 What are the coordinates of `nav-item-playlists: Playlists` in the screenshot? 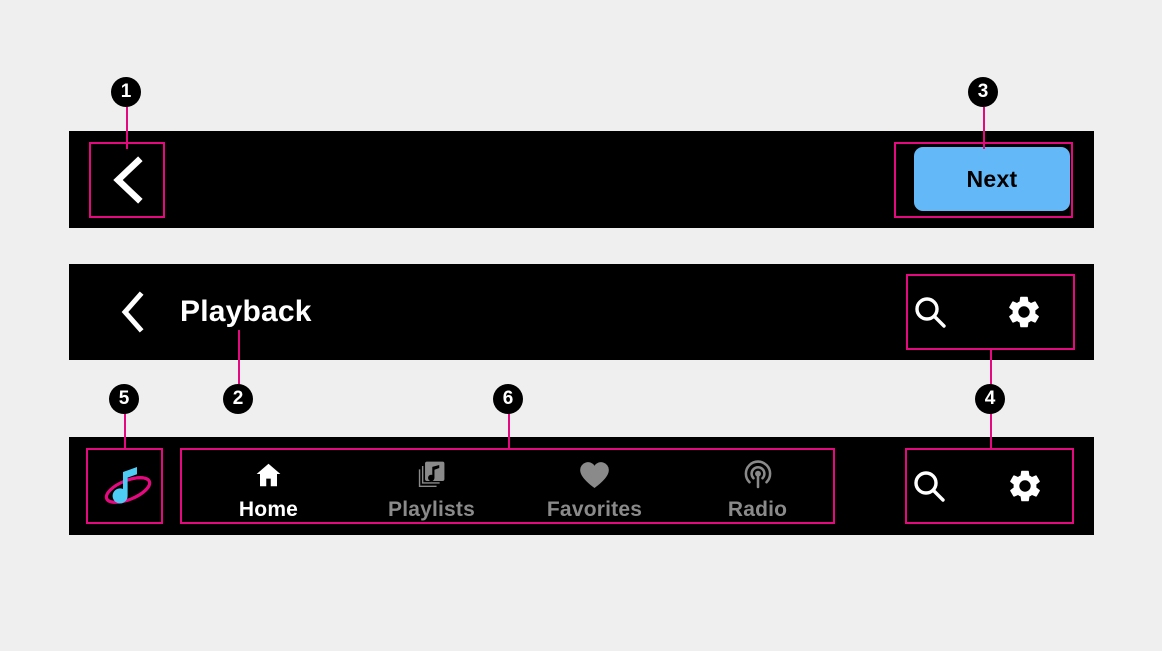 It's located at (431, 486).